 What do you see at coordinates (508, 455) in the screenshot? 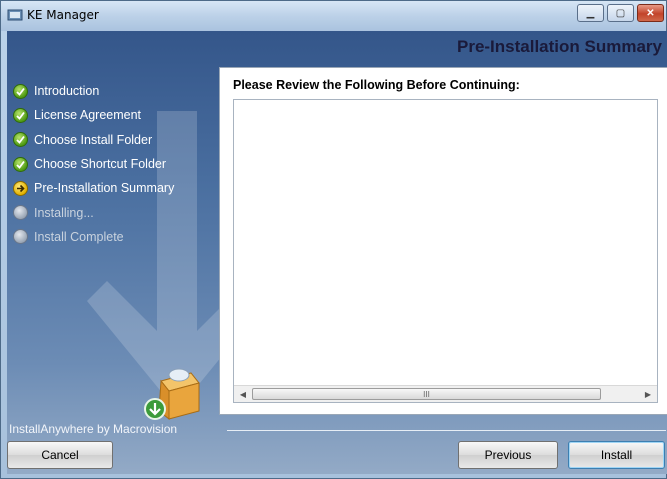
I see `previous-button: Previous` at bounding box center [508, 455].